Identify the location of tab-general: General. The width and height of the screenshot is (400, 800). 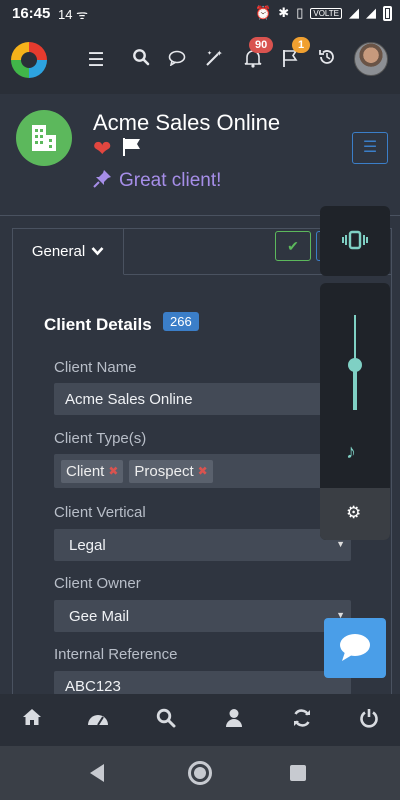
(68, 252).